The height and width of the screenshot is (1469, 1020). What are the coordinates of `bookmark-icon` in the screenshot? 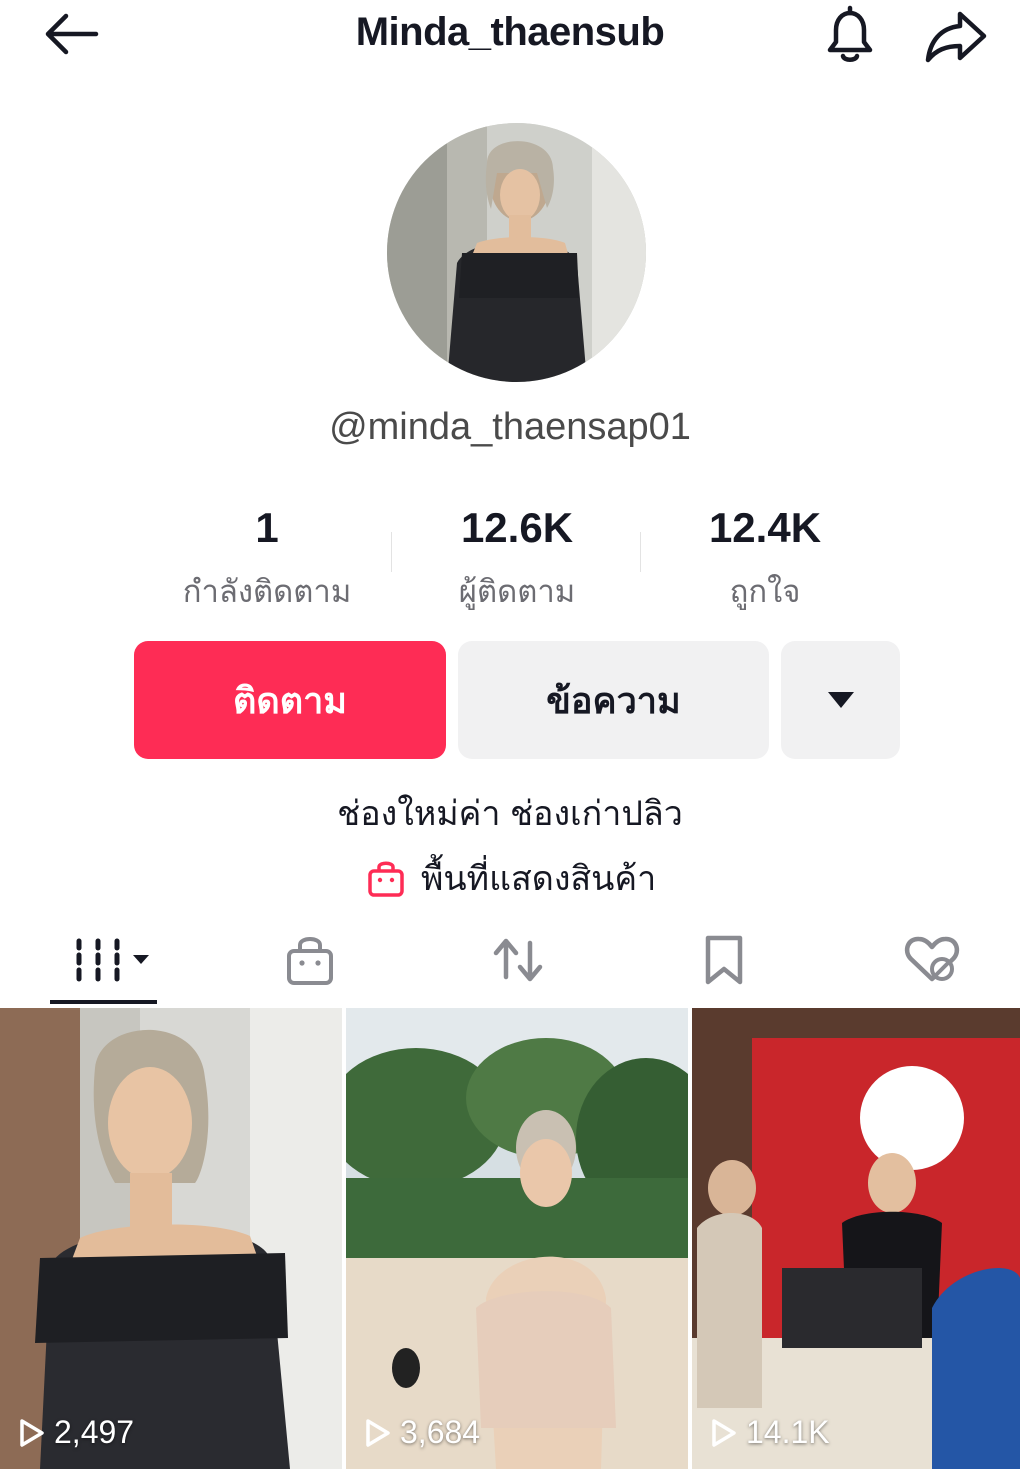 It's located at (724, 960).